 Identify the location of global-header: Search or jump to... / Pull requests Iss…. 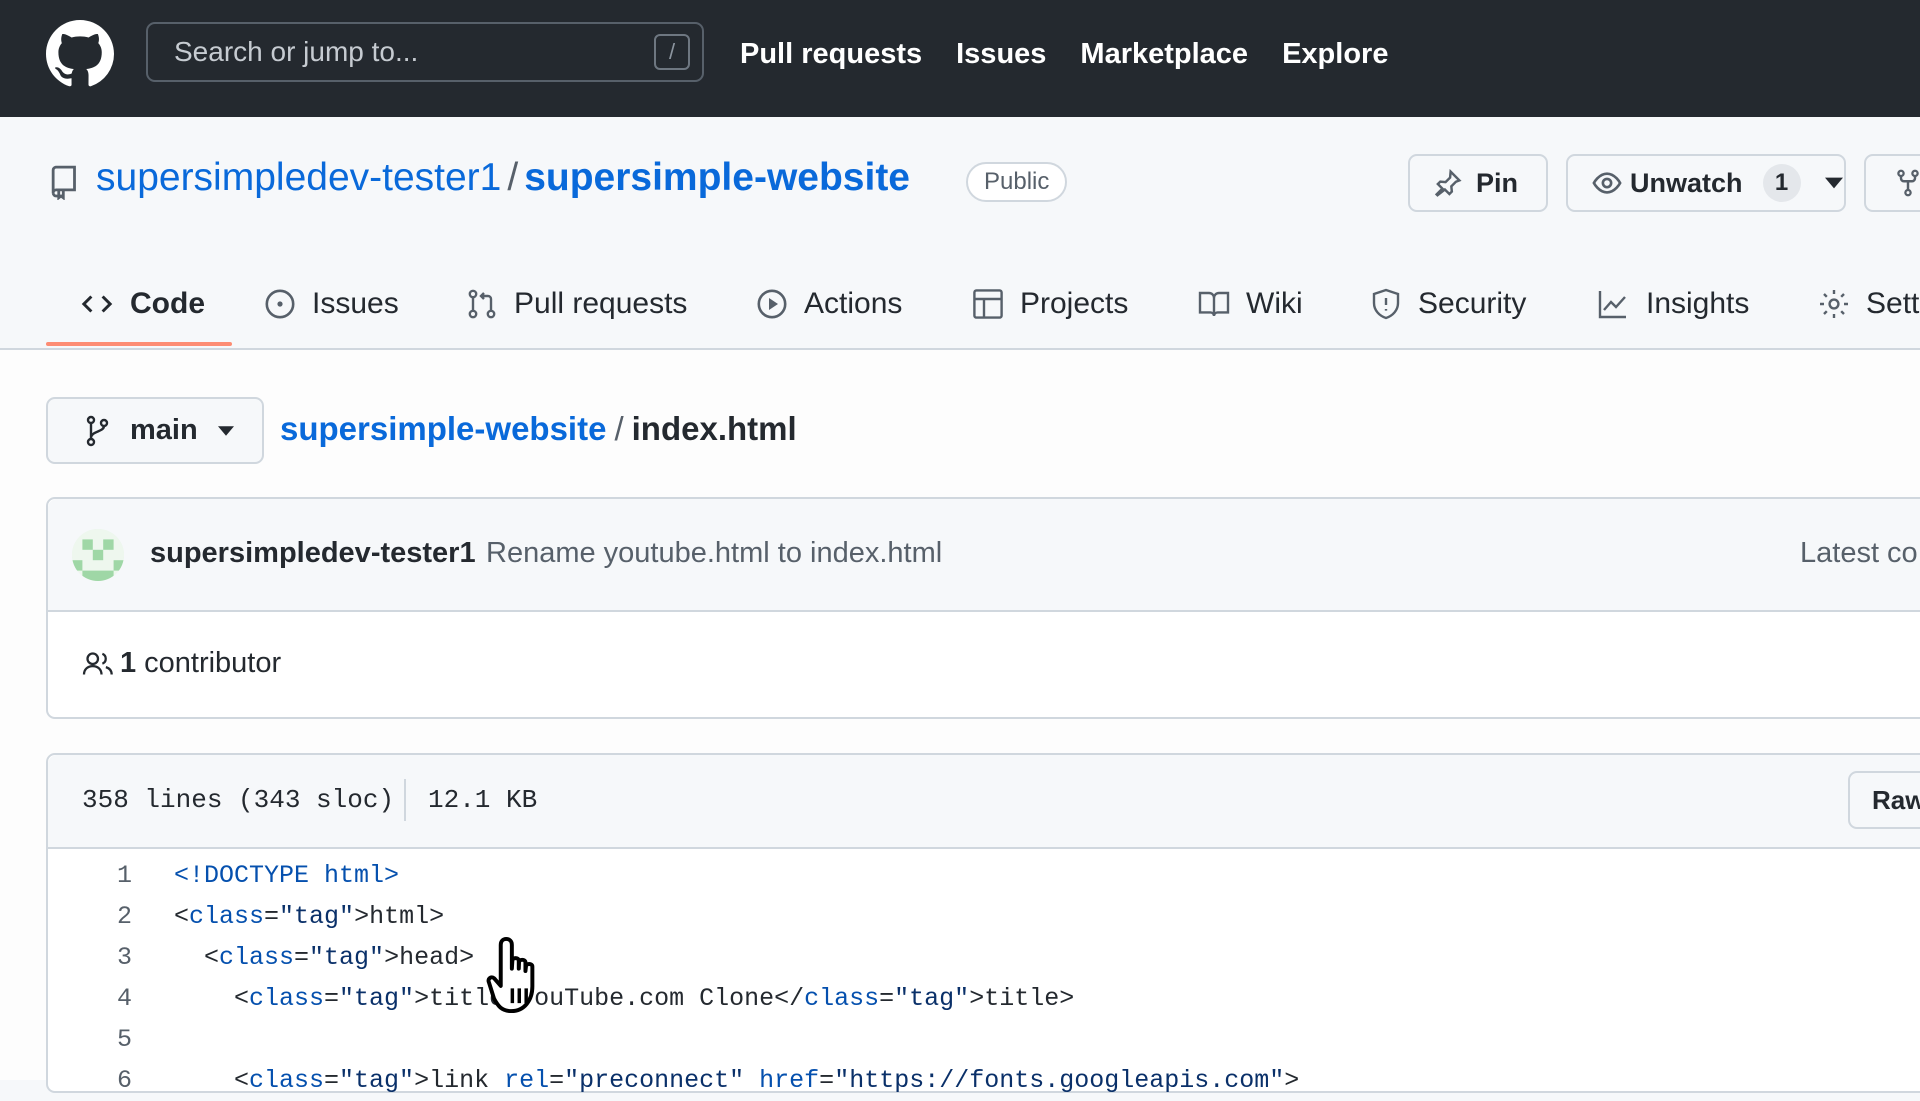
(960, 58).